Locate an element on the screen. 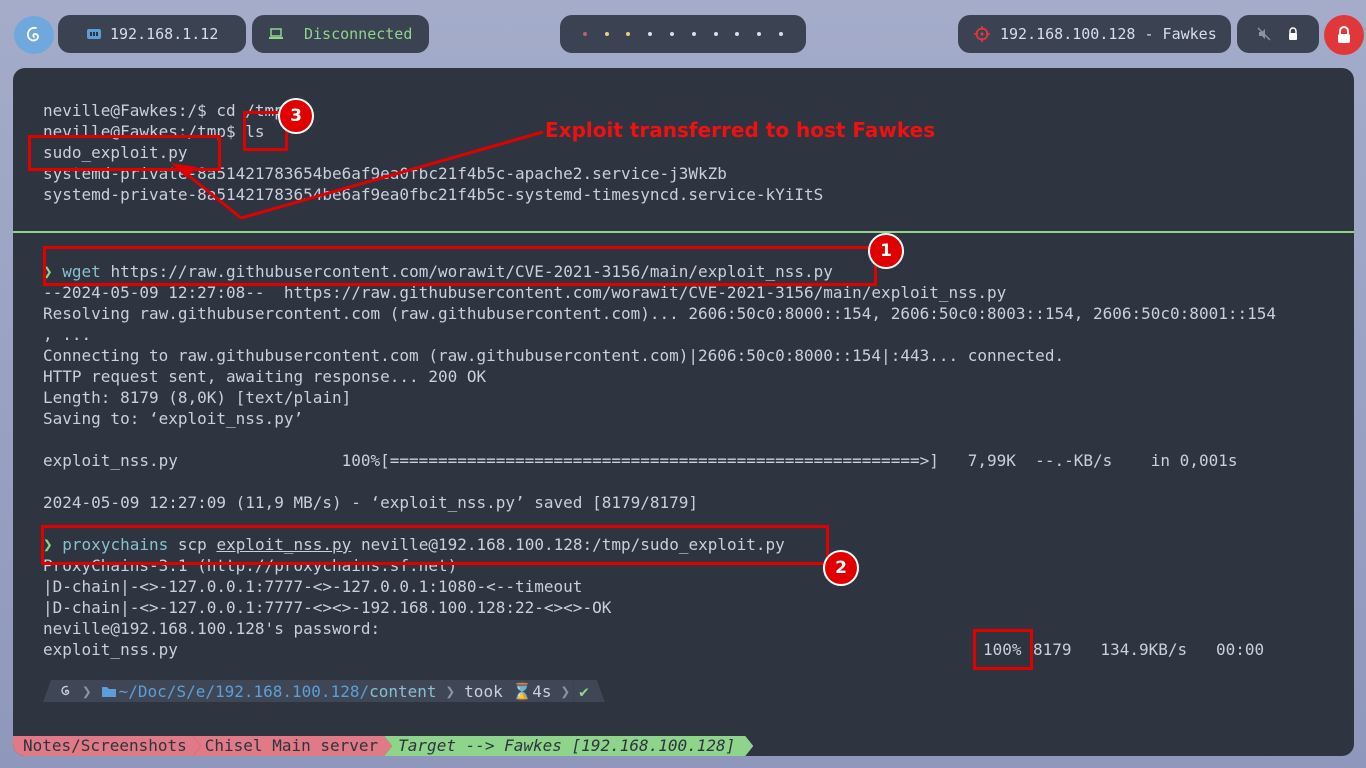 The width and height of the screenshot is (1366, 768). debian-swirl-icon is located at coordinates (32, 34).